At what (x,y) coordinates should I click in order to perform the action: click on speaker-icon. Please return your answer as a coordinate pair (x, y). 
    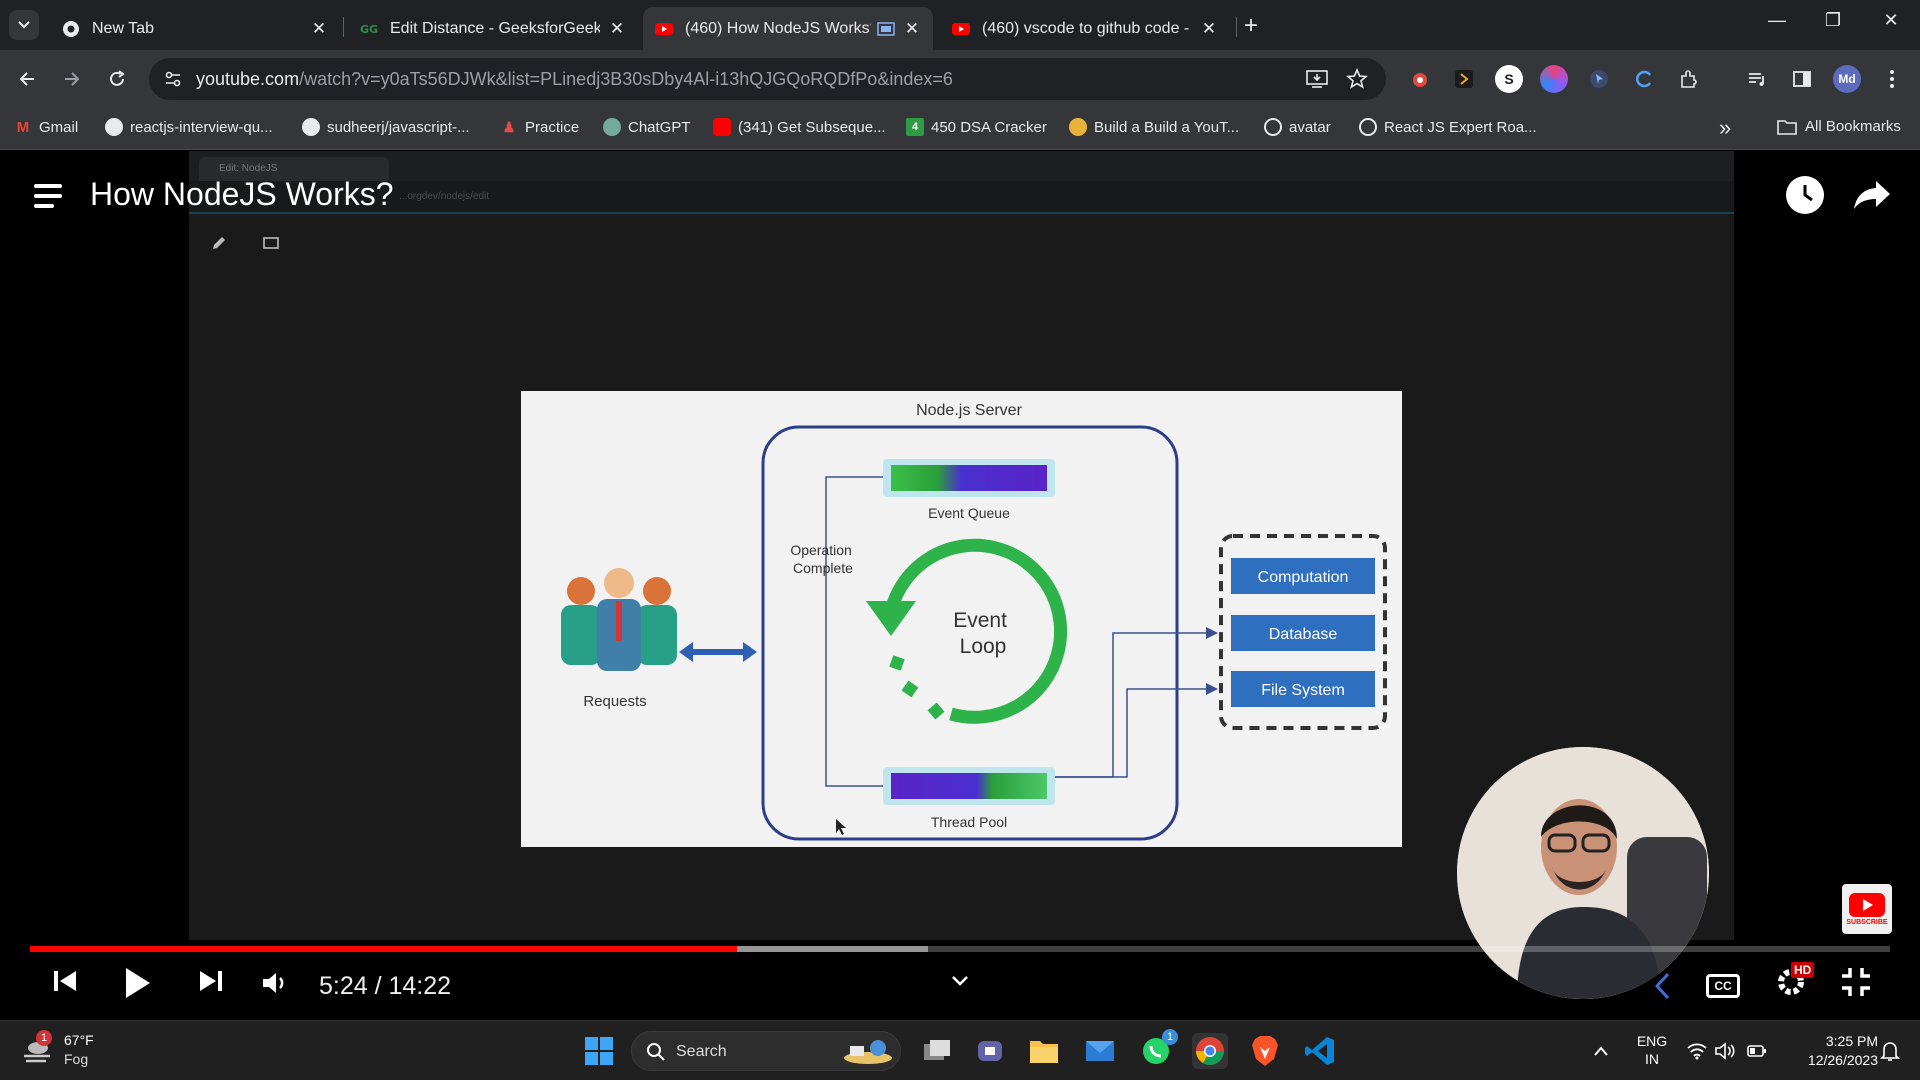
    Looking at the image, I should click on (1725, 1051).